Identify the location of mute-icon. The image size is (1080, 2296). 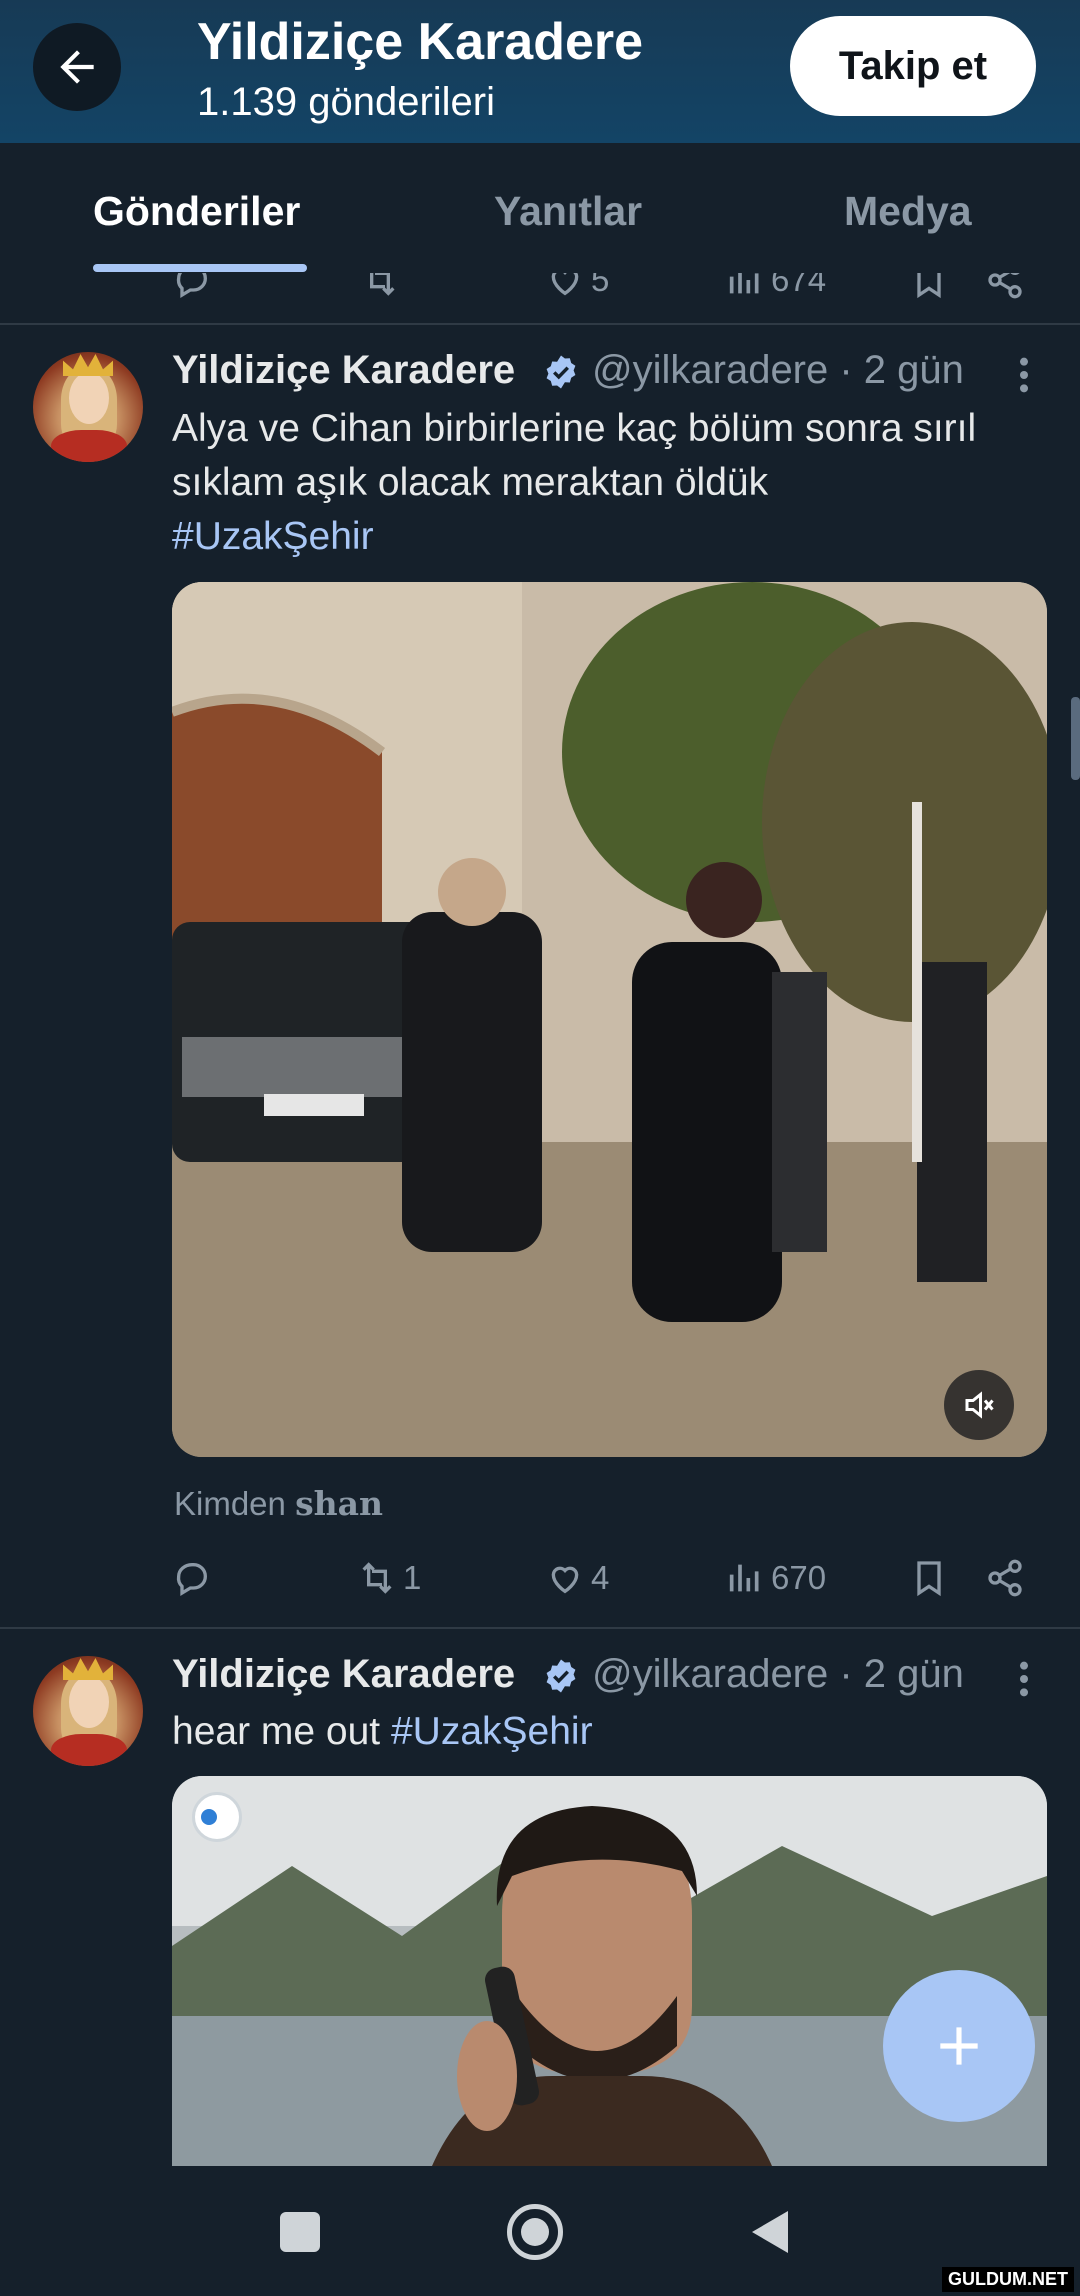
(979, 1405).